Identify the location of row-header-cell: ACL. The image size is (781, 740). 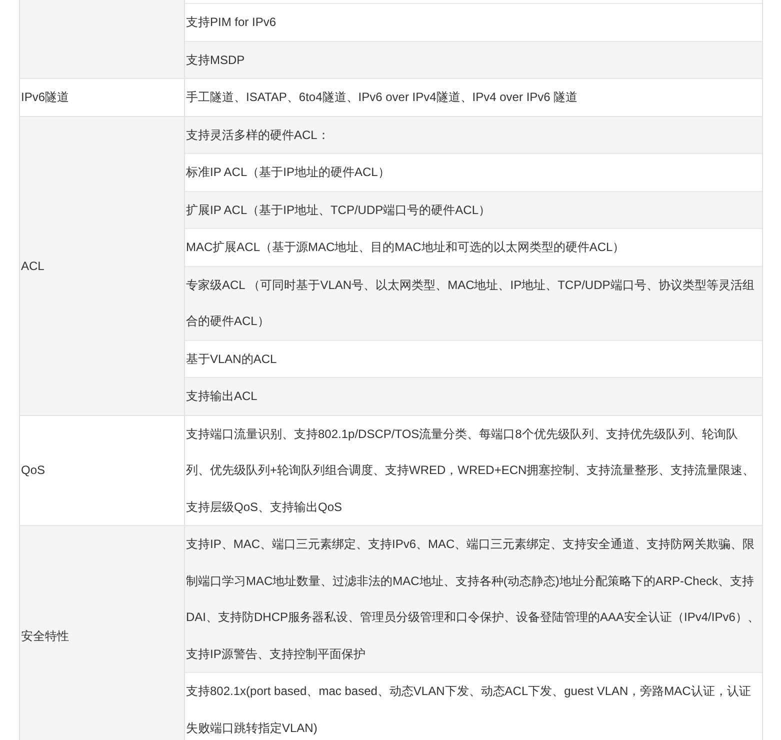
(102, 265).